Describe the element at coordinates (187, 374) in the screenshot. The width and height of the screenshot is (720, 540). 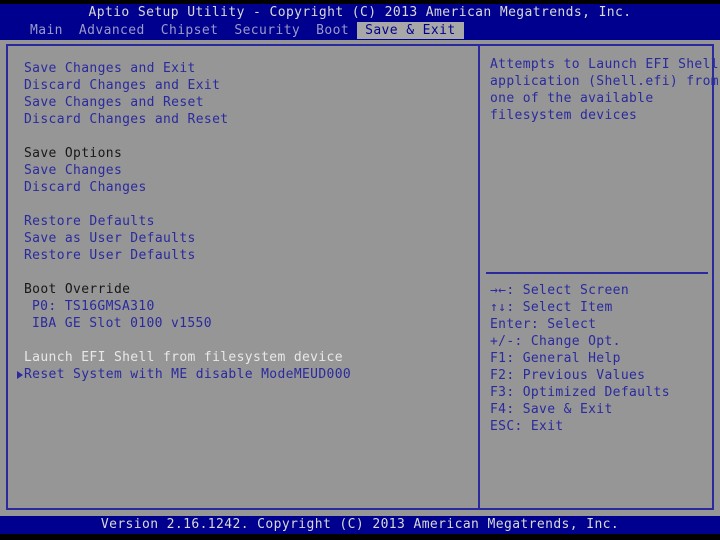
I see `menu-option-reset-system-with-me-disable-modemeud000: Reset System with ME disable ModeMEUD000` at that location.